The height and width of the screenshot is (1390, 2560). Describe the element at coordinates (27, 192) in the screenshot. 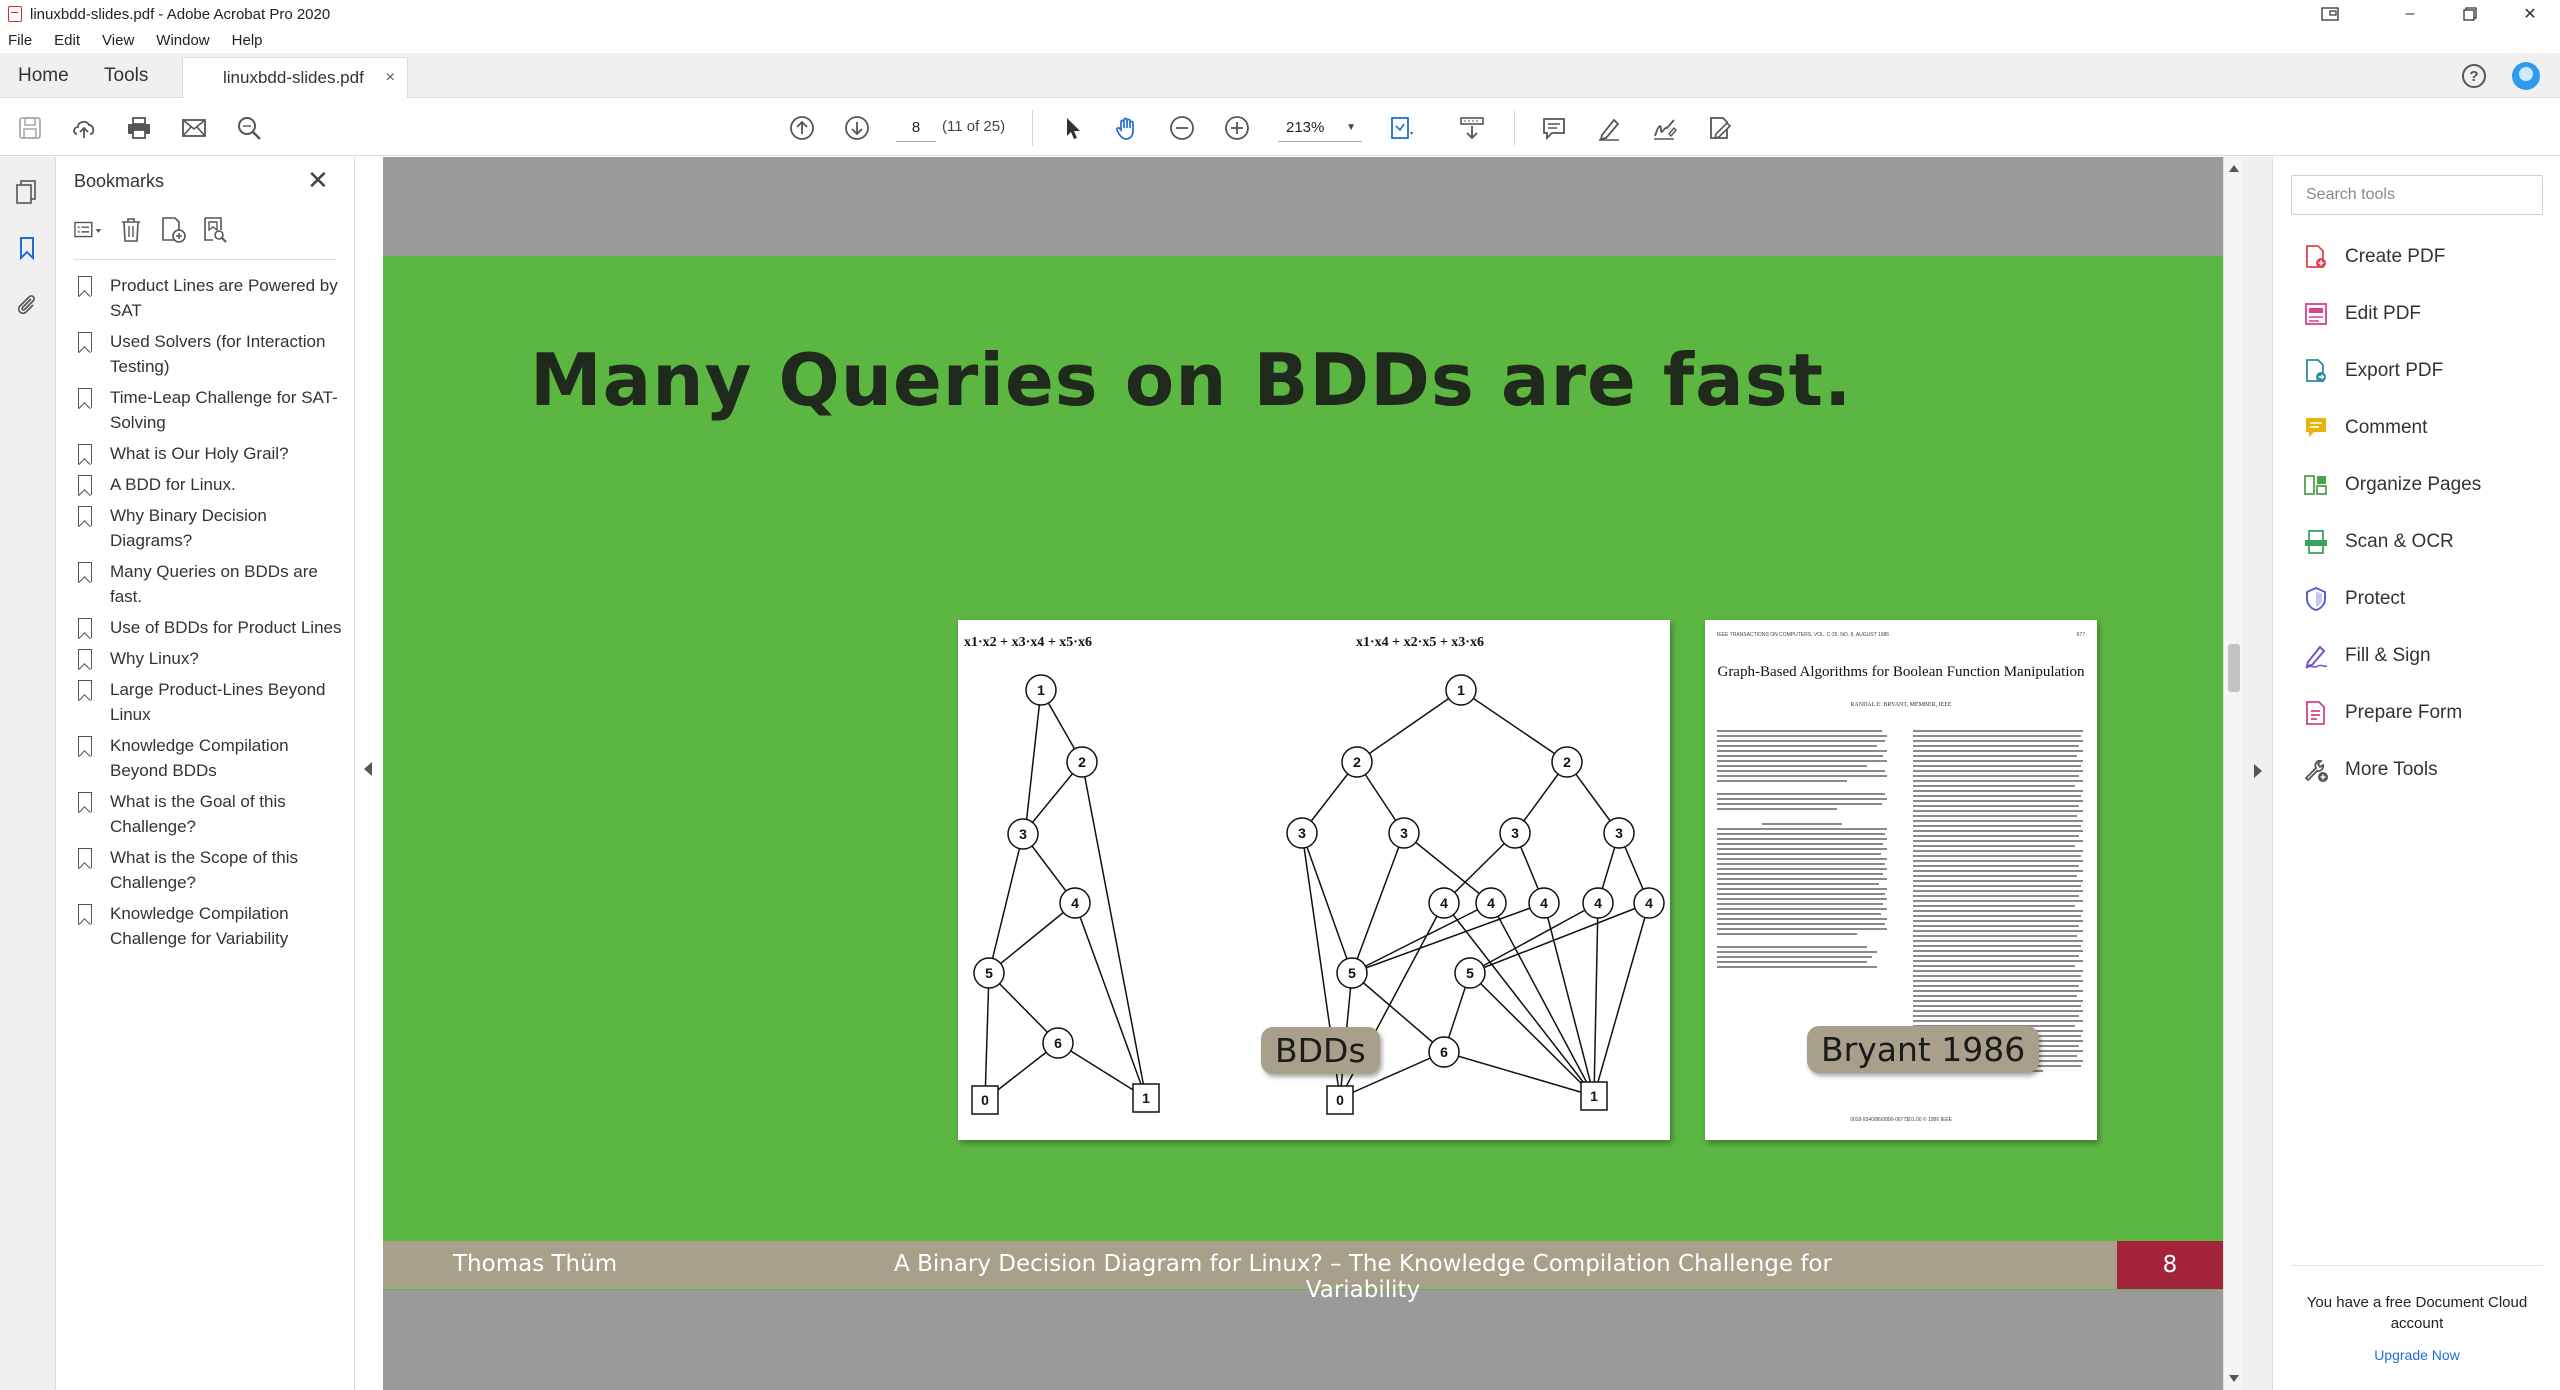

I see `page-thumbnails-icon` at that location.